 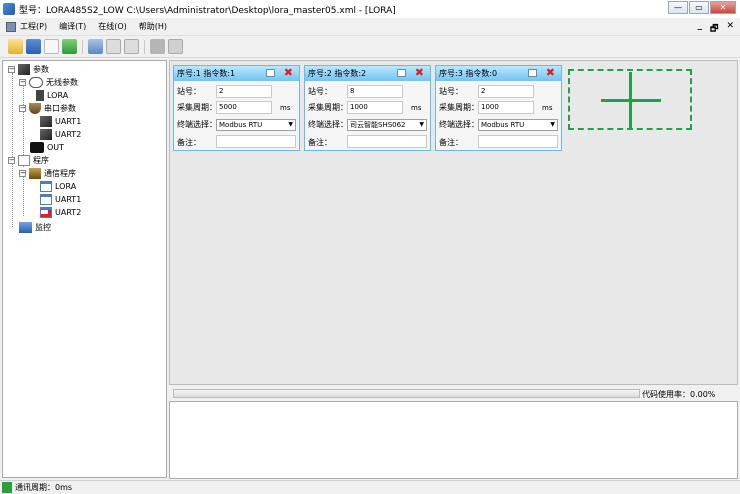 What do you see at coordinates (236, 73) in the screenshot?
I see `card-header: 序号:1 指令数:1 ✖` at bounding box center [236, 73].